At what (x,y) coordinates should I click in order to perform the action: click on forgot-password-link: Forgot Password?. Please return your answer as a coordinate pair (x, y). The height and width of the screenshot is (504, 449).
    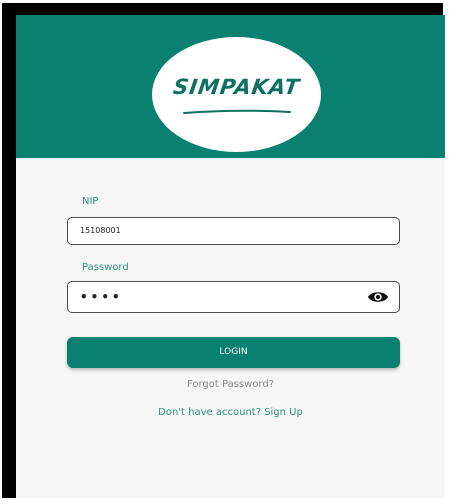
    Looking at the image, I should click on (230, 384).